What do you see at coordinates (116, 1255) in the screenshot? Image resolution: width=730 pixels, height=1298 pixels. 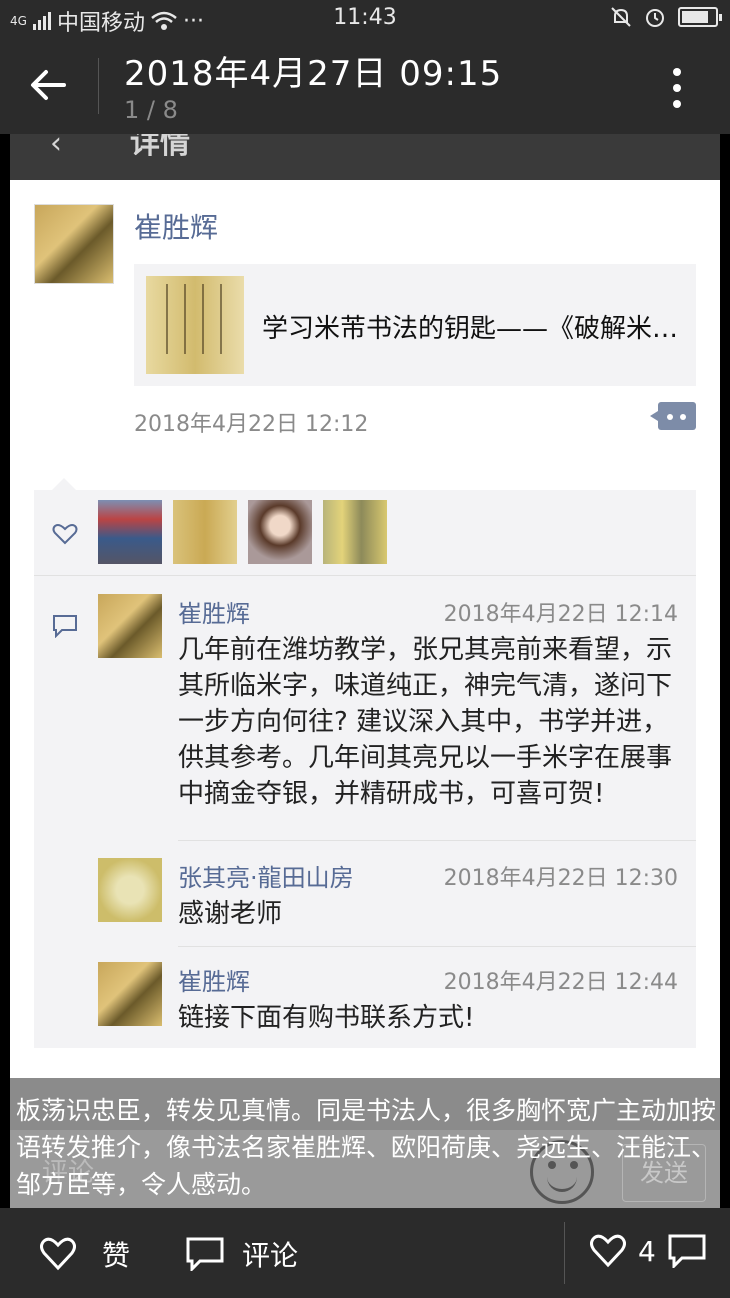 I see `like-label: 赞` at bounding box center [116, 1255].